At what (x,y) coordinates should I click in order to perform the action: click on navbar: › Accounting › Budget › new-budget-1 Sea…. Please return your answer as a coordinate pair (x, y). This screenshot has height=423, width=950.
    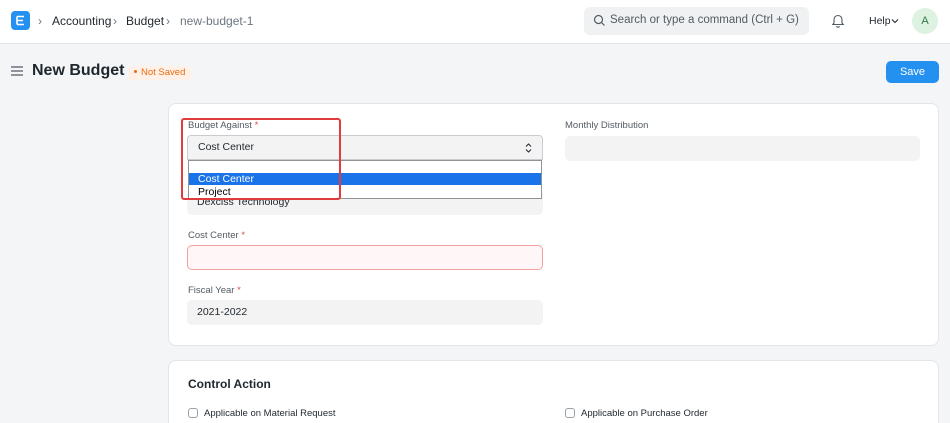
    Looking at the image, I should click on (475, 22).